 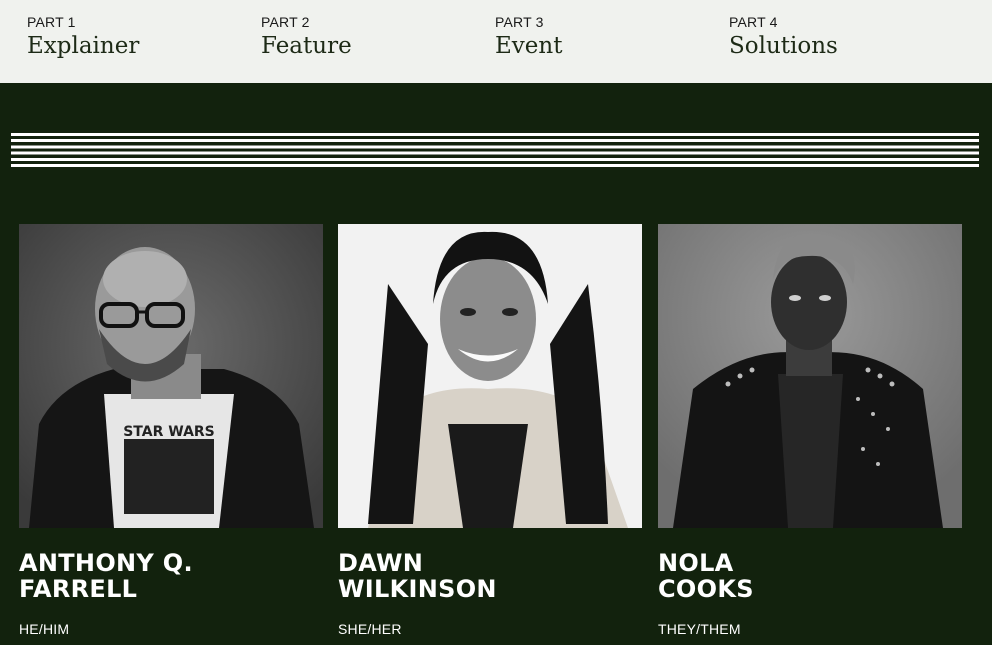 What do you see at coordinates (78, 589) in the screenshot?
I see `speaker-name-line2: FARRELL` at bounding box center [78, 589].